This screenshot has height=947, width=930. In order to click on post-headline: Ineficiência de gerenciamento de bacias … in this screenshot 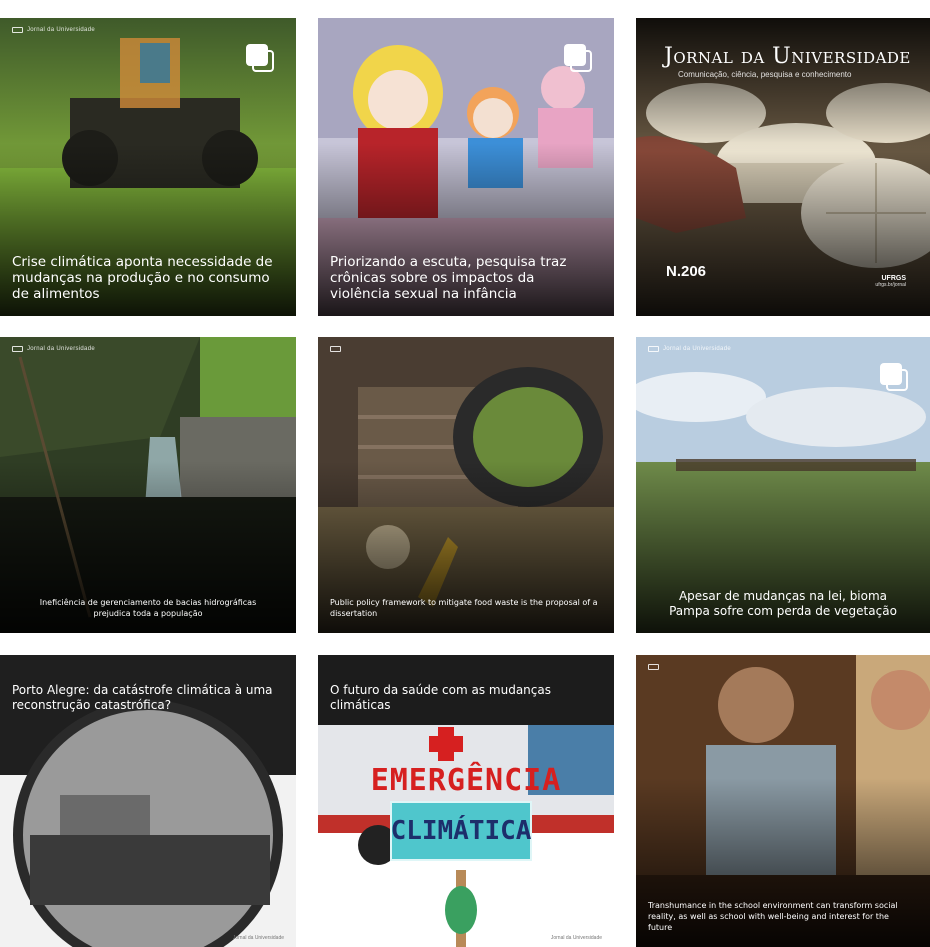, I will do `click(148, 608)`.